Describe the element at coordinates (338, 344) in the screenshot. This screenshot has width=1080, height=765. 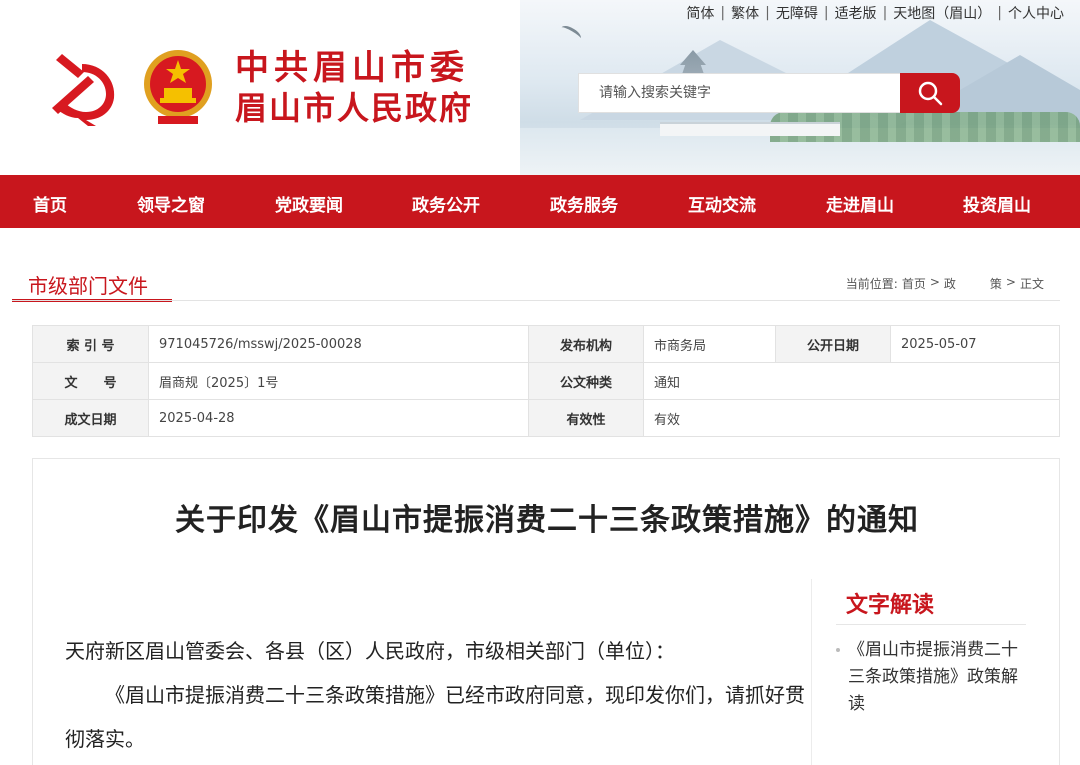
I see `meta-value: 971045726/msswj/2025-00028` at that location.